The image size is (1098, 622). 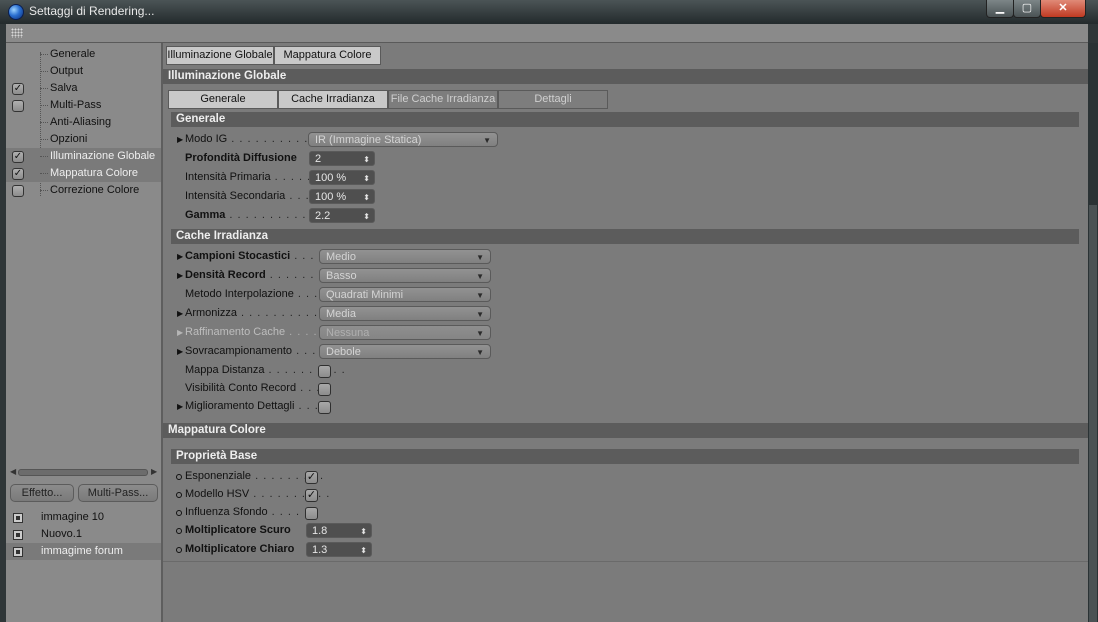 What do you see at coordinates (18, 174) in the screenshot?
I see `mappatura-colore-checkbox: ✓` at bounding box center [18, 174].